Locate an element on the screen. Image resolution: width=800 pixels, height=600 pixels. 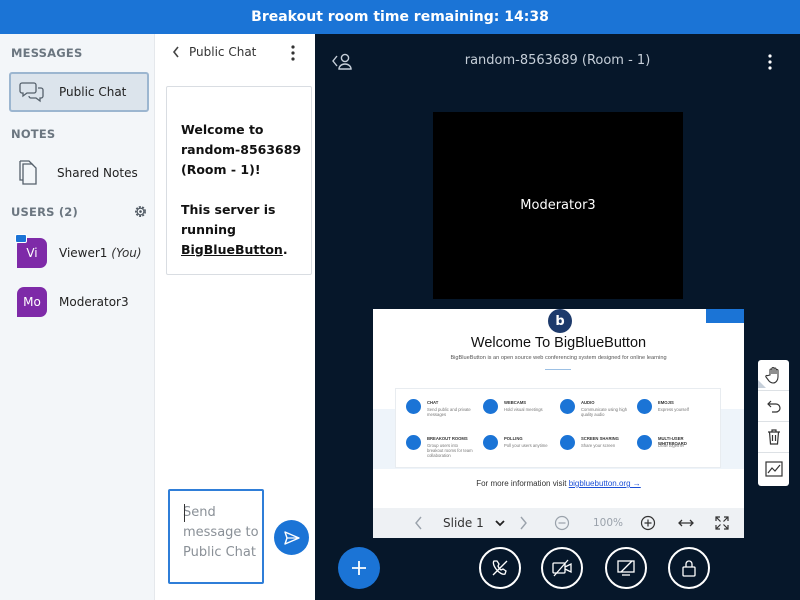
feature-title: CHAT is located at coordinates (433, 402).